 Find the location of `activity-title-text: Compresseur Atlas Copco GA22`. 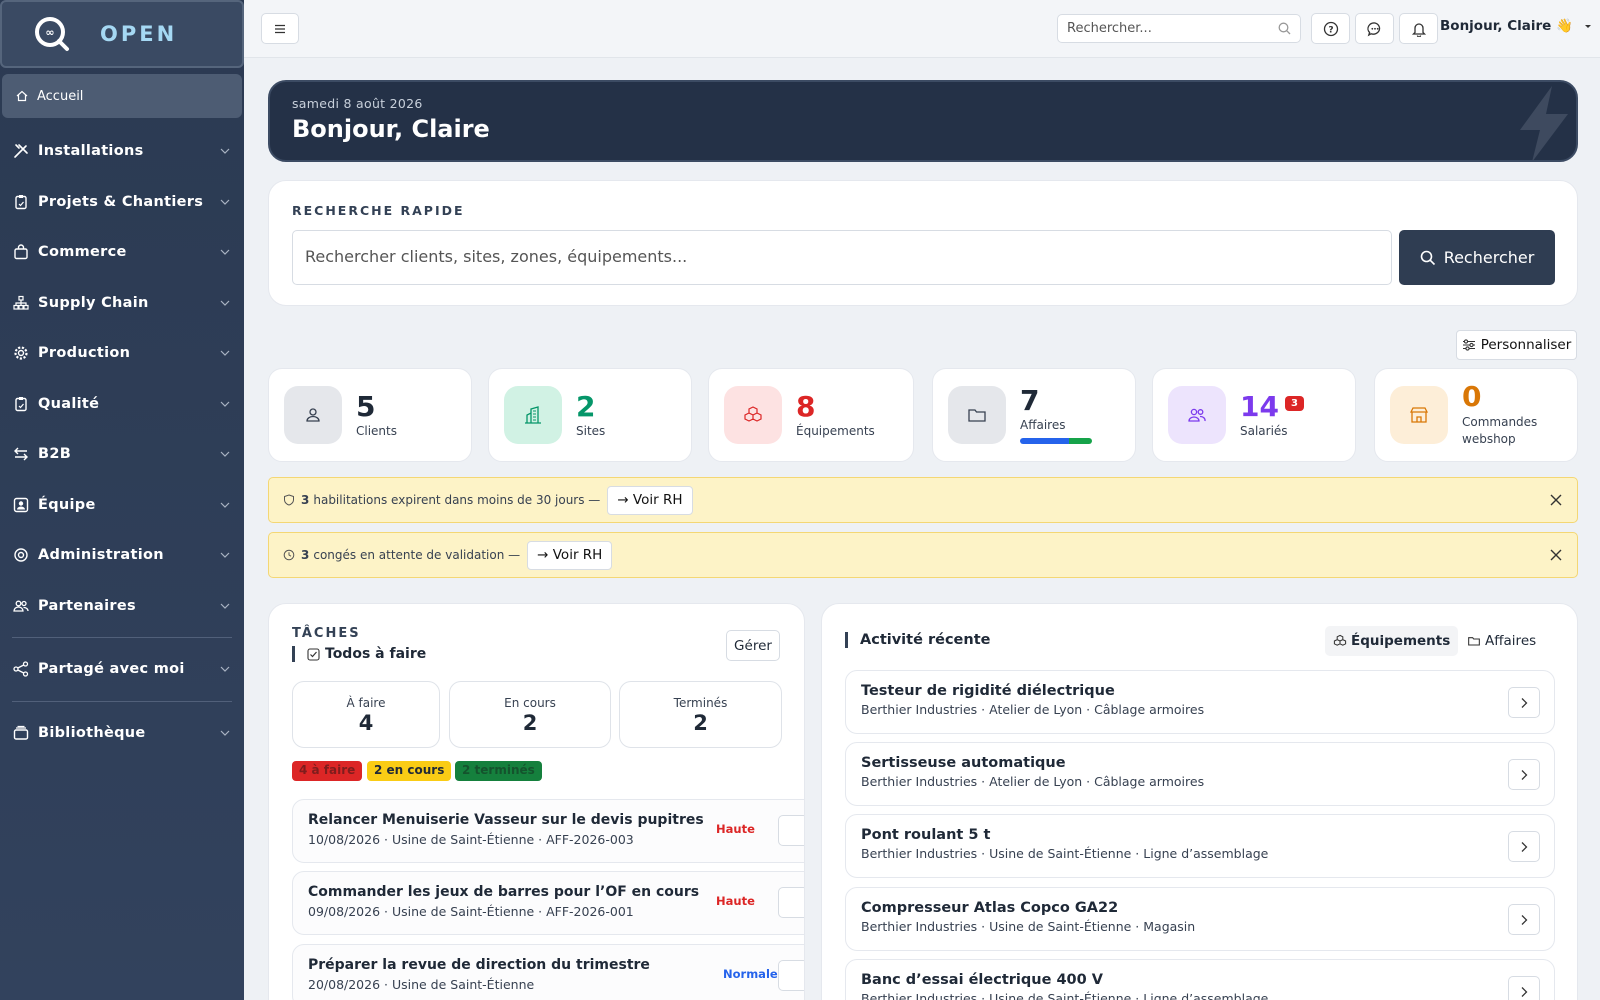

activity-title-text: Compresseur Atlas Copco GA22 is located at coordinates (990, 908).